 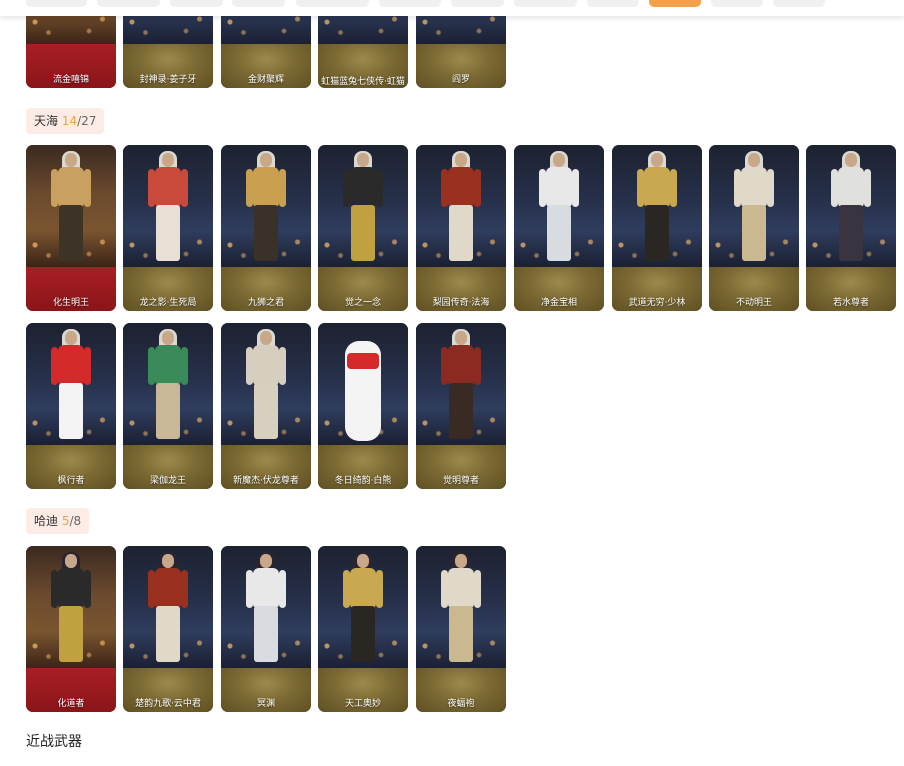 What do you see at coordinates (71, 704) in the screenshot?
I see `skin-name: 化道者` at bounding box center [71, 704].